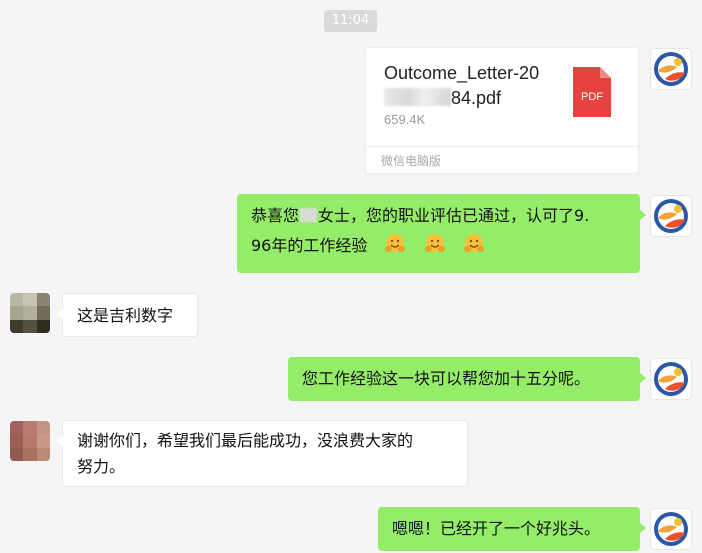 The width and height of the screenshot is (702, 553). Describe the element at coordinates (496, 528) in the screenshot. I see `message-text: 嗯嗯！已经开了一个好兆头。` at that location.